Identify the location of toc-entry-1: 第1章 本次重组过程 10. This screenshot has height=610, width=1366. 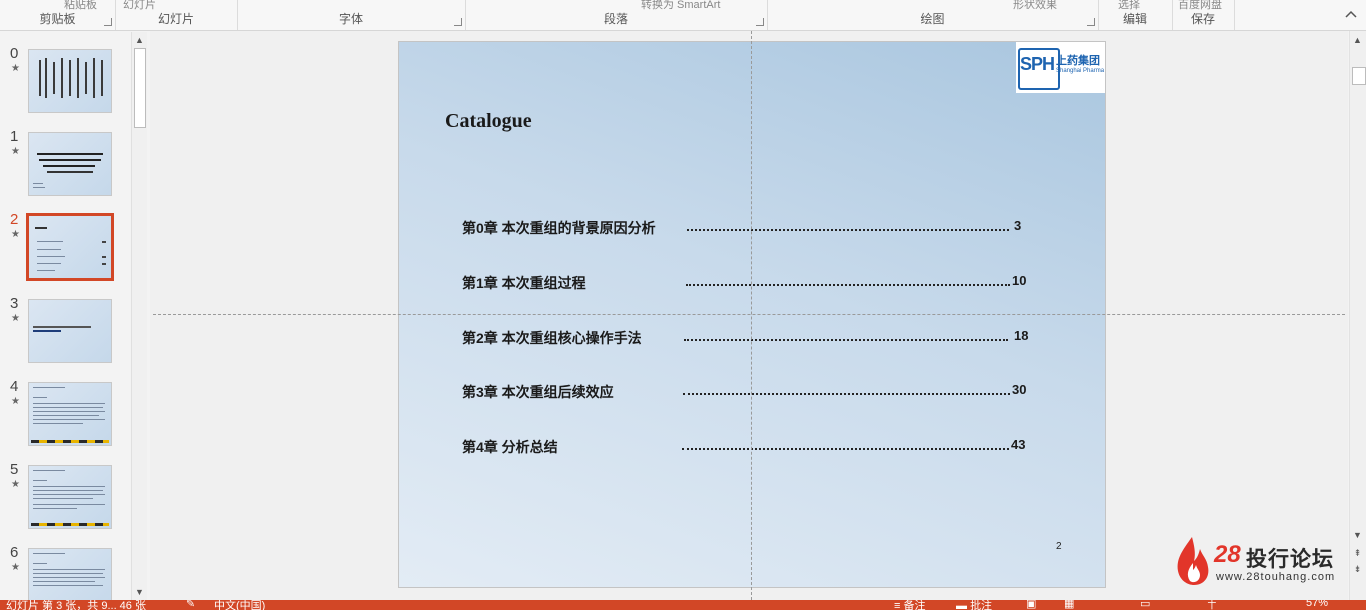
(752, 284).